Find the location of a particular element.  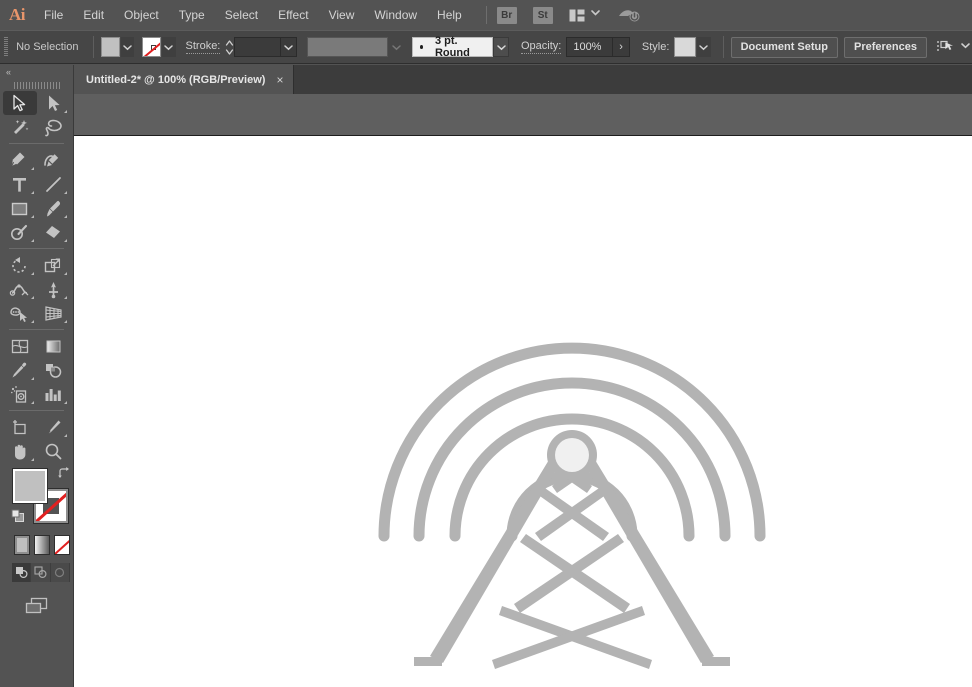

width-tool is located at coordinates (20, 289).